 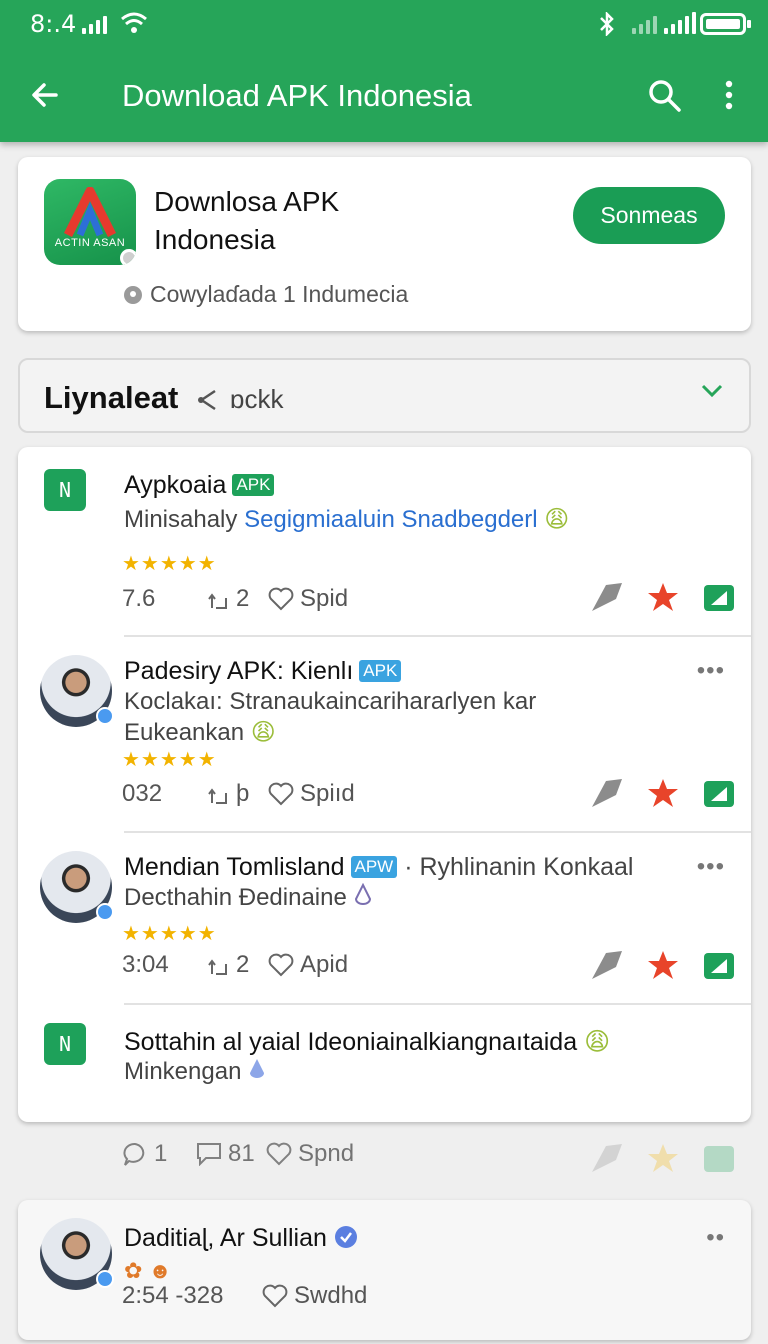 I want to click on post-stats: 032 þ Spiıd, so click(x=238, y=794).